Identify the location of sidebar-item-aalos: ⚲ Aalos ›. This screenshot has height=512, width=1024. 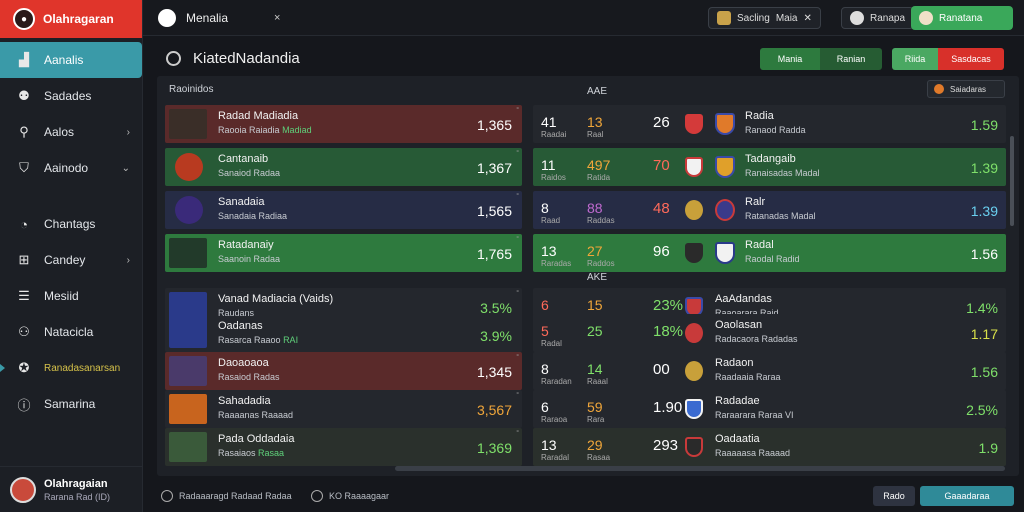
(71, 132).